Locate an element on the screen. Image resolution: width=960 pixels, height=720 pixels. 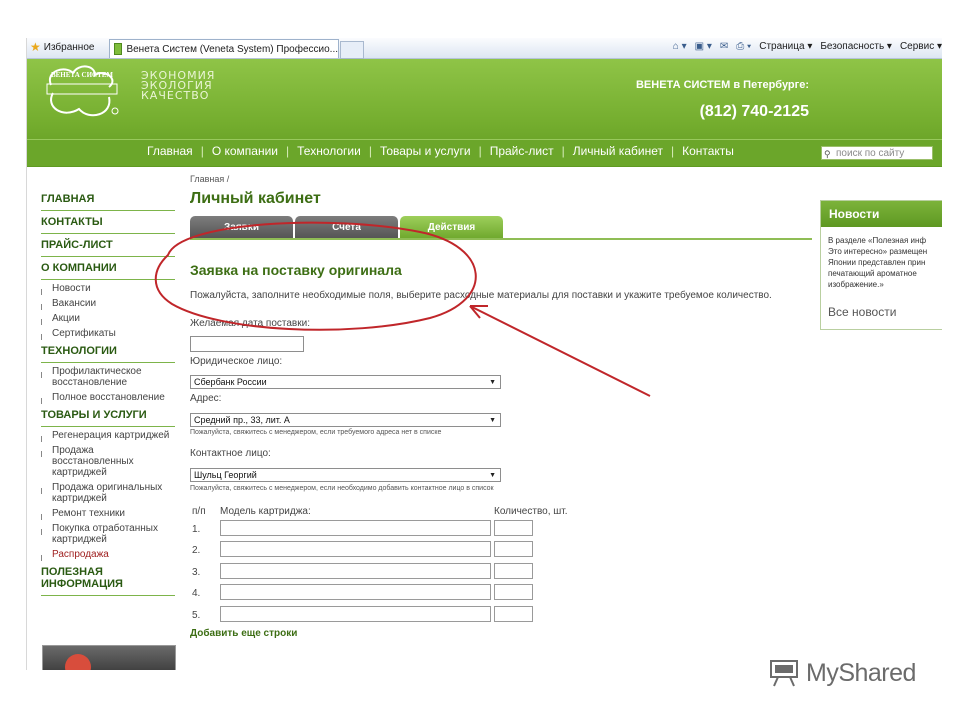
sidebar-subitem-vacancies: Вакансии is located at coordinates (108, 304).